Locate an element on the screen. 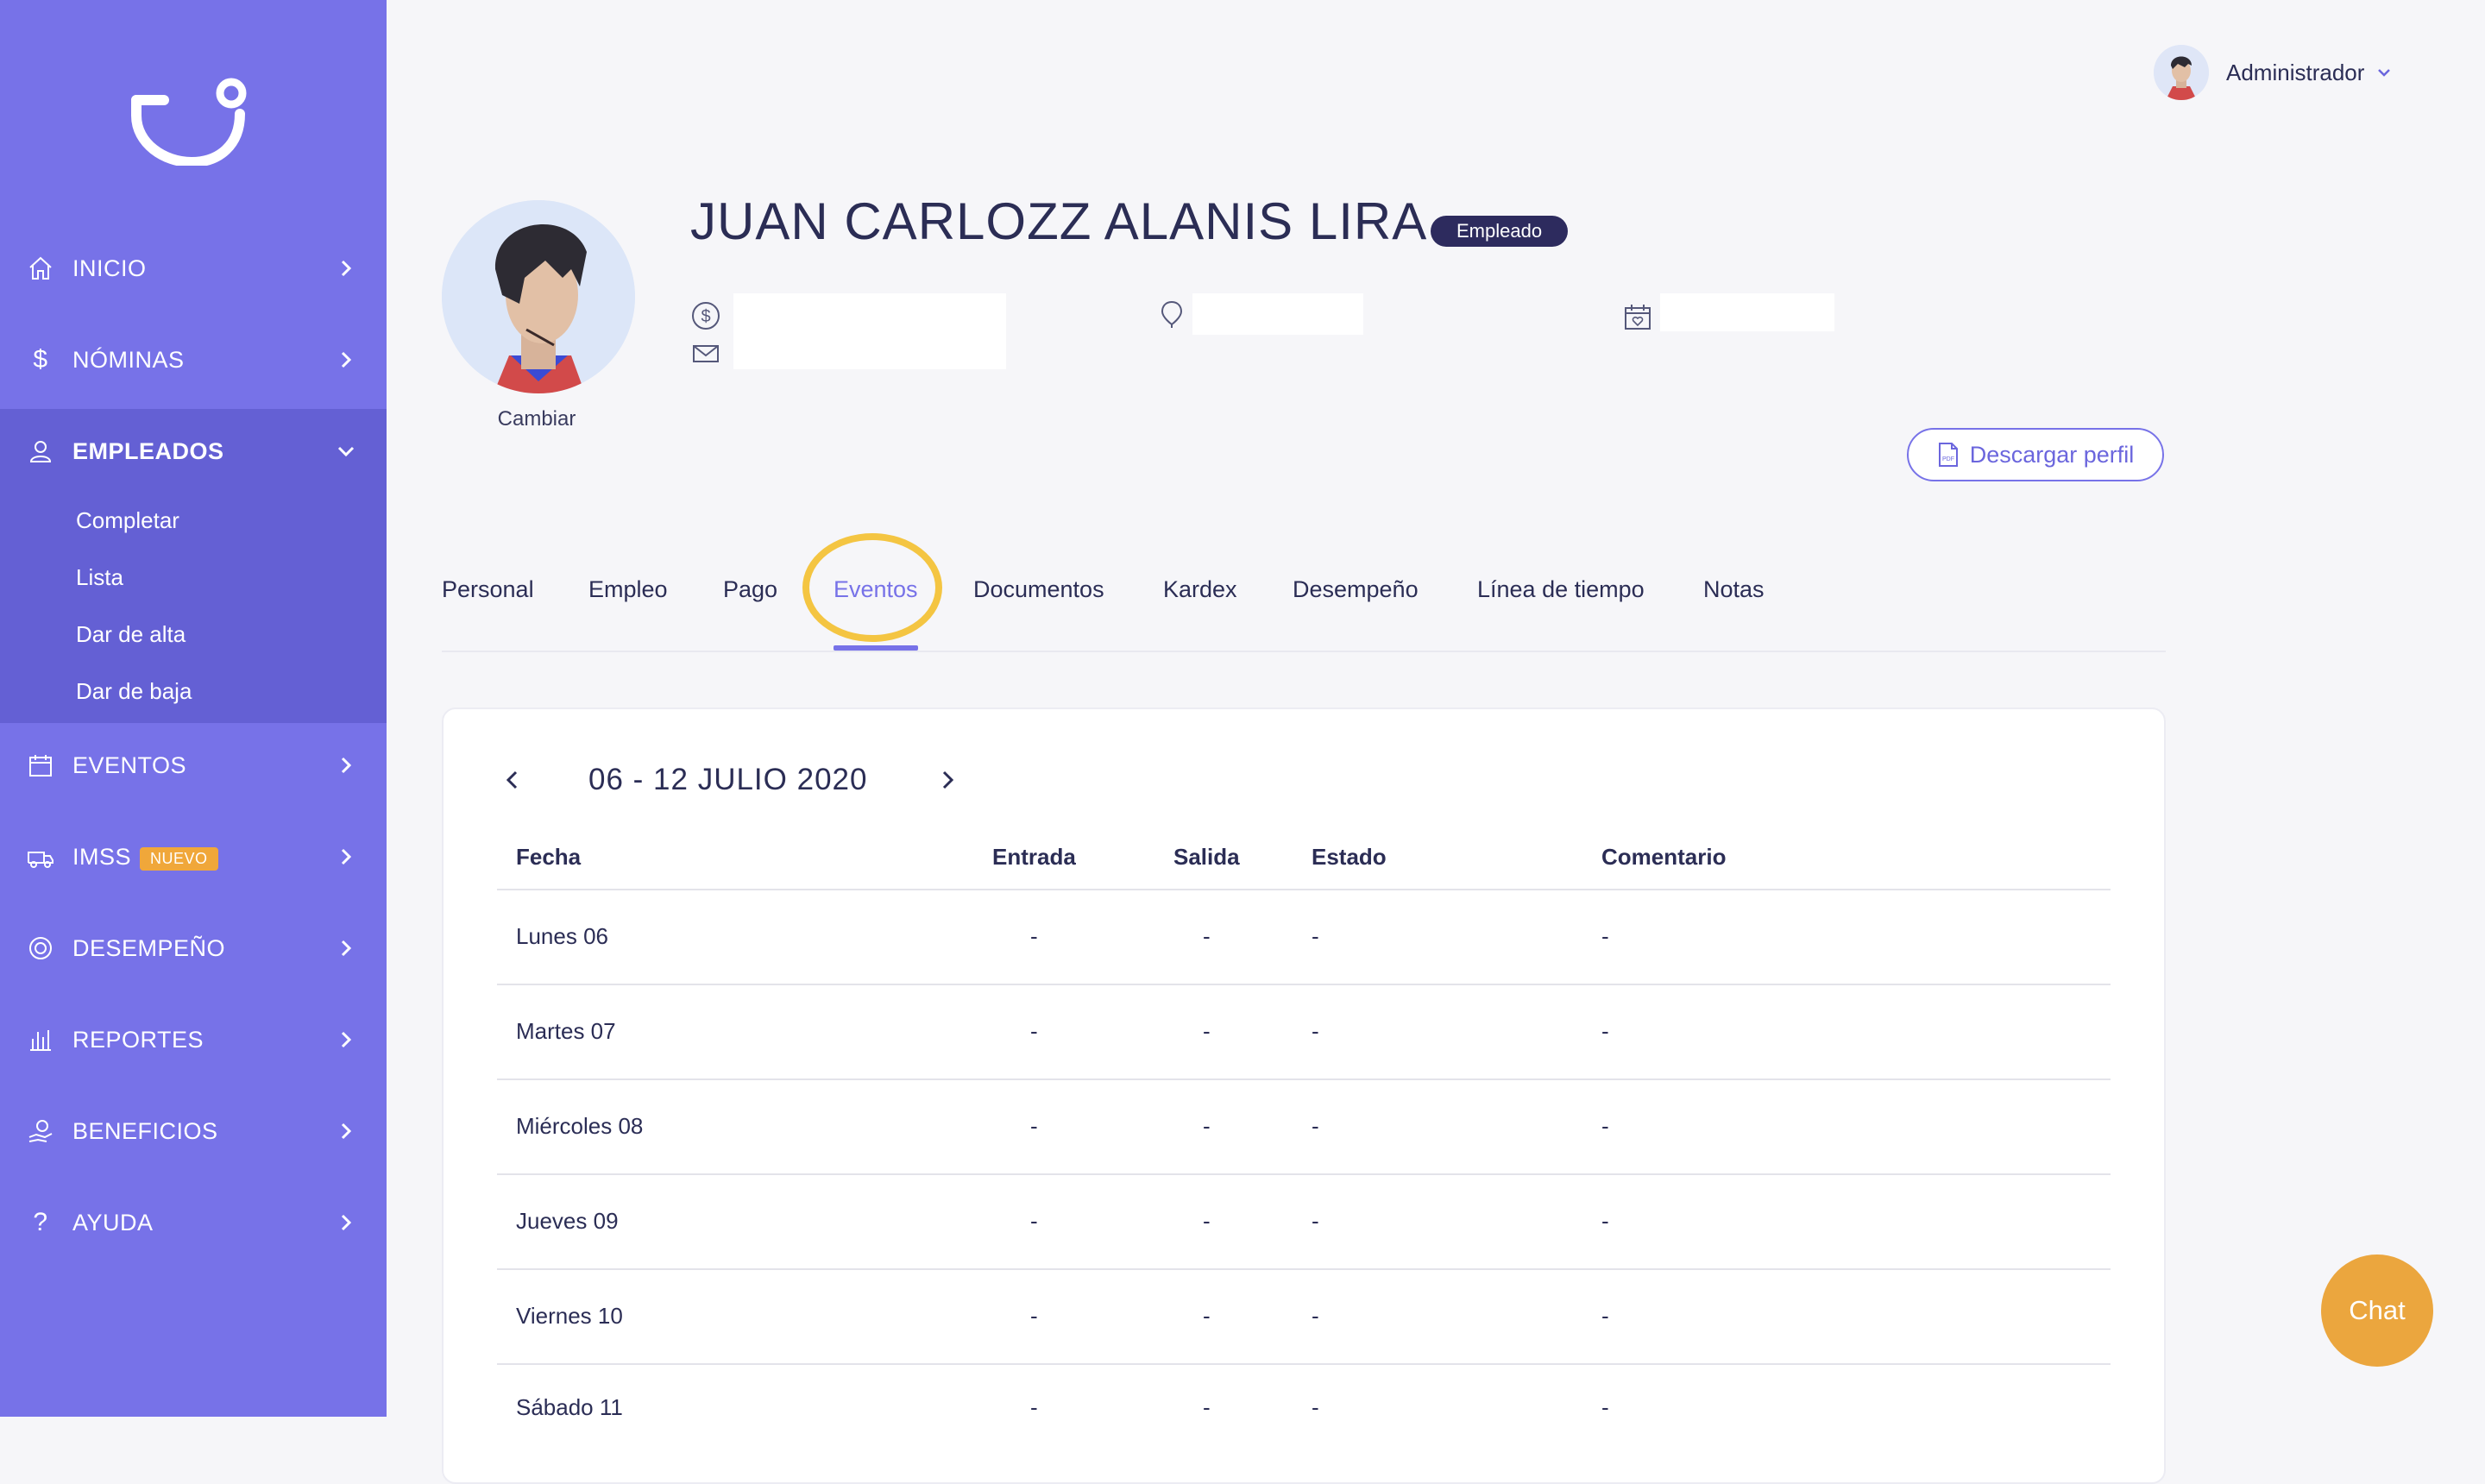  sidebar-item-label: INICIO is located at coordinates (109, 268).